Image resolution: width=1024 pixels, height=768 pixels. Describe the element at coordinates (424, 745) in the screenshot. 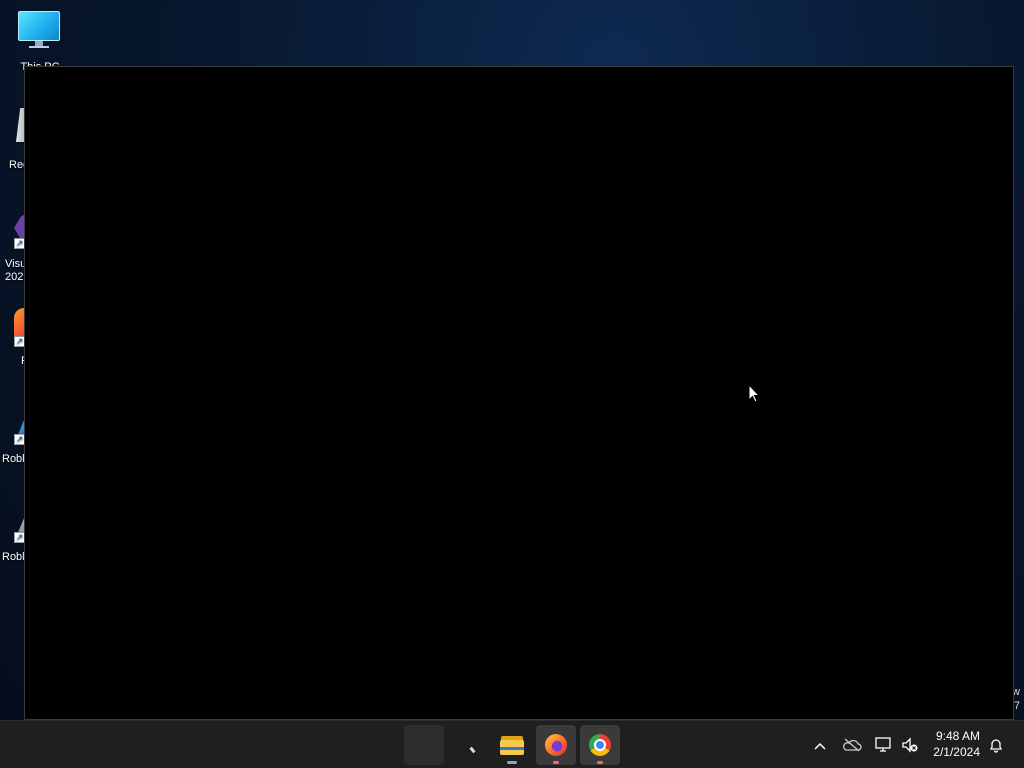

I see `taskbar-app-blank` at that location.